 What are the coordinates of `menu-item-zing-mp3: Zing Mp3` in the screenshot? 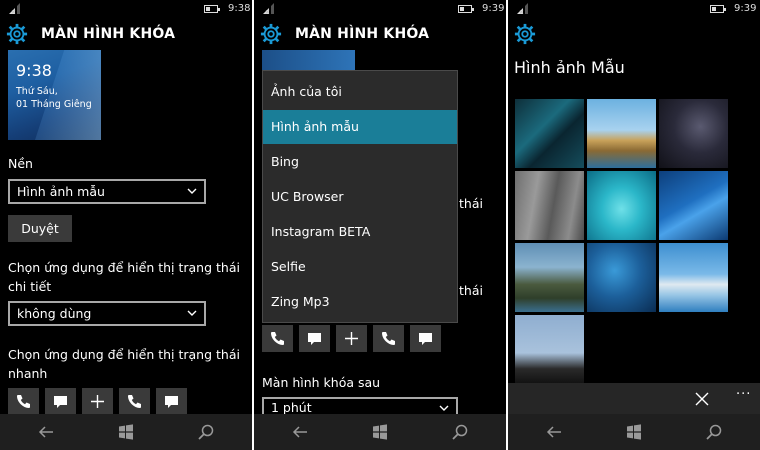 It's located at (360, 302).